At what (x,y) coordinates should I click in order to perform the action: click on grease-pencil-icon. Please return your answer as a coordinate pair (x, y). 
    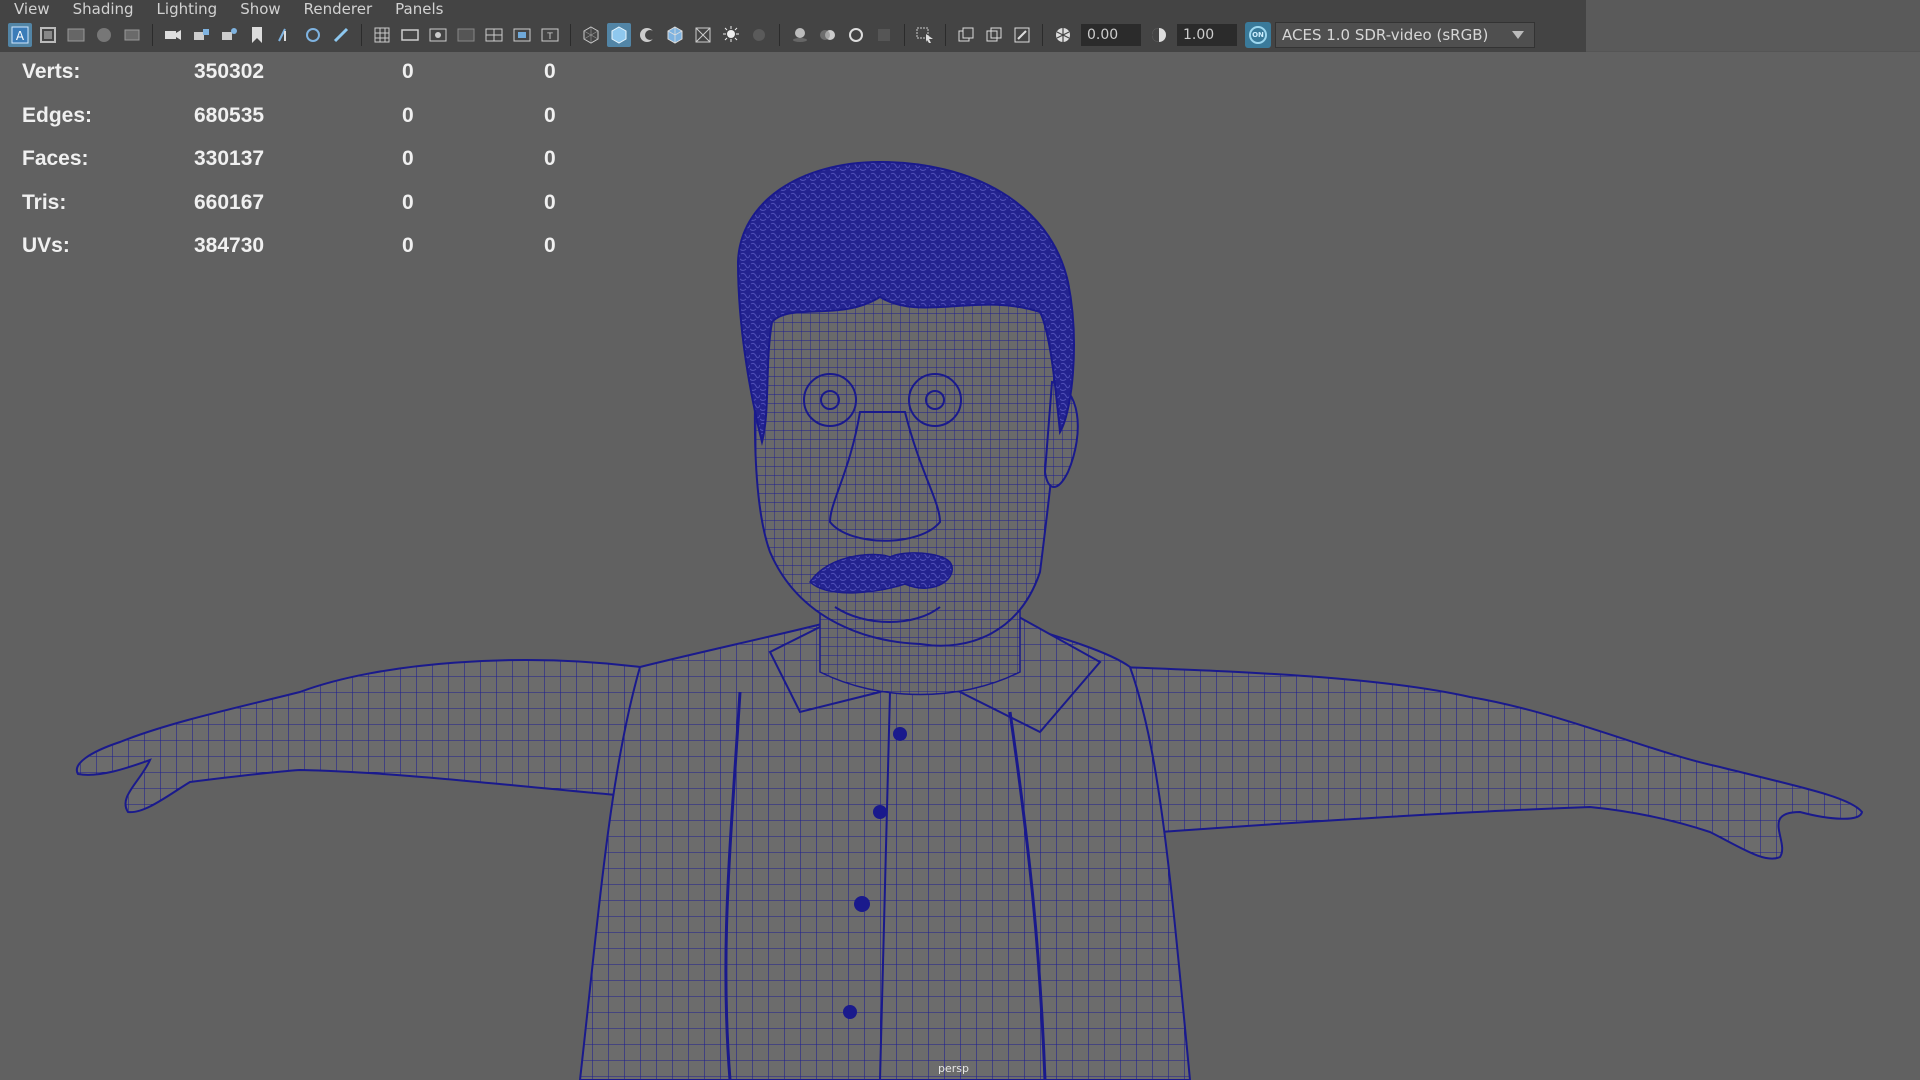
    Looking at the image, I should click on (285, 35).